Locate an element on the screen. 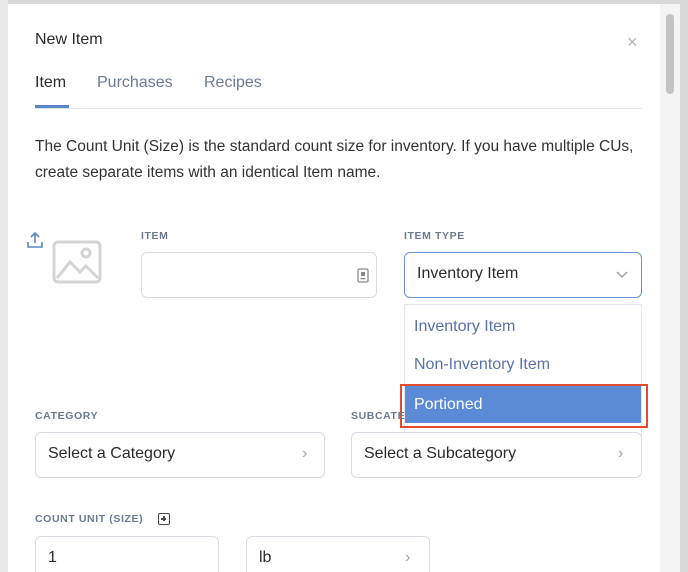 This screenshot has height=572, width=688. option-inventory-item: Inventory Item is located at coordinates (523, 326).